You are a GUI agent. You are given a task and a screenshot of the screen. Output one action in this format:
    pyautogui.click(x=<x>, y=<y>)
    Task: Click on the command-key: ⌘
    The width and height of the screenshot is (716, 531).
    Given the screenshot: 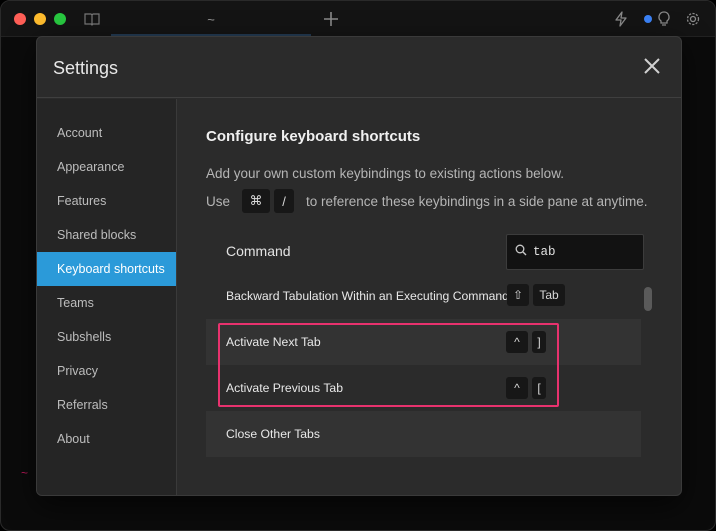 What is the action you would take?
    pyautogui.click(x=256, y=201)
    